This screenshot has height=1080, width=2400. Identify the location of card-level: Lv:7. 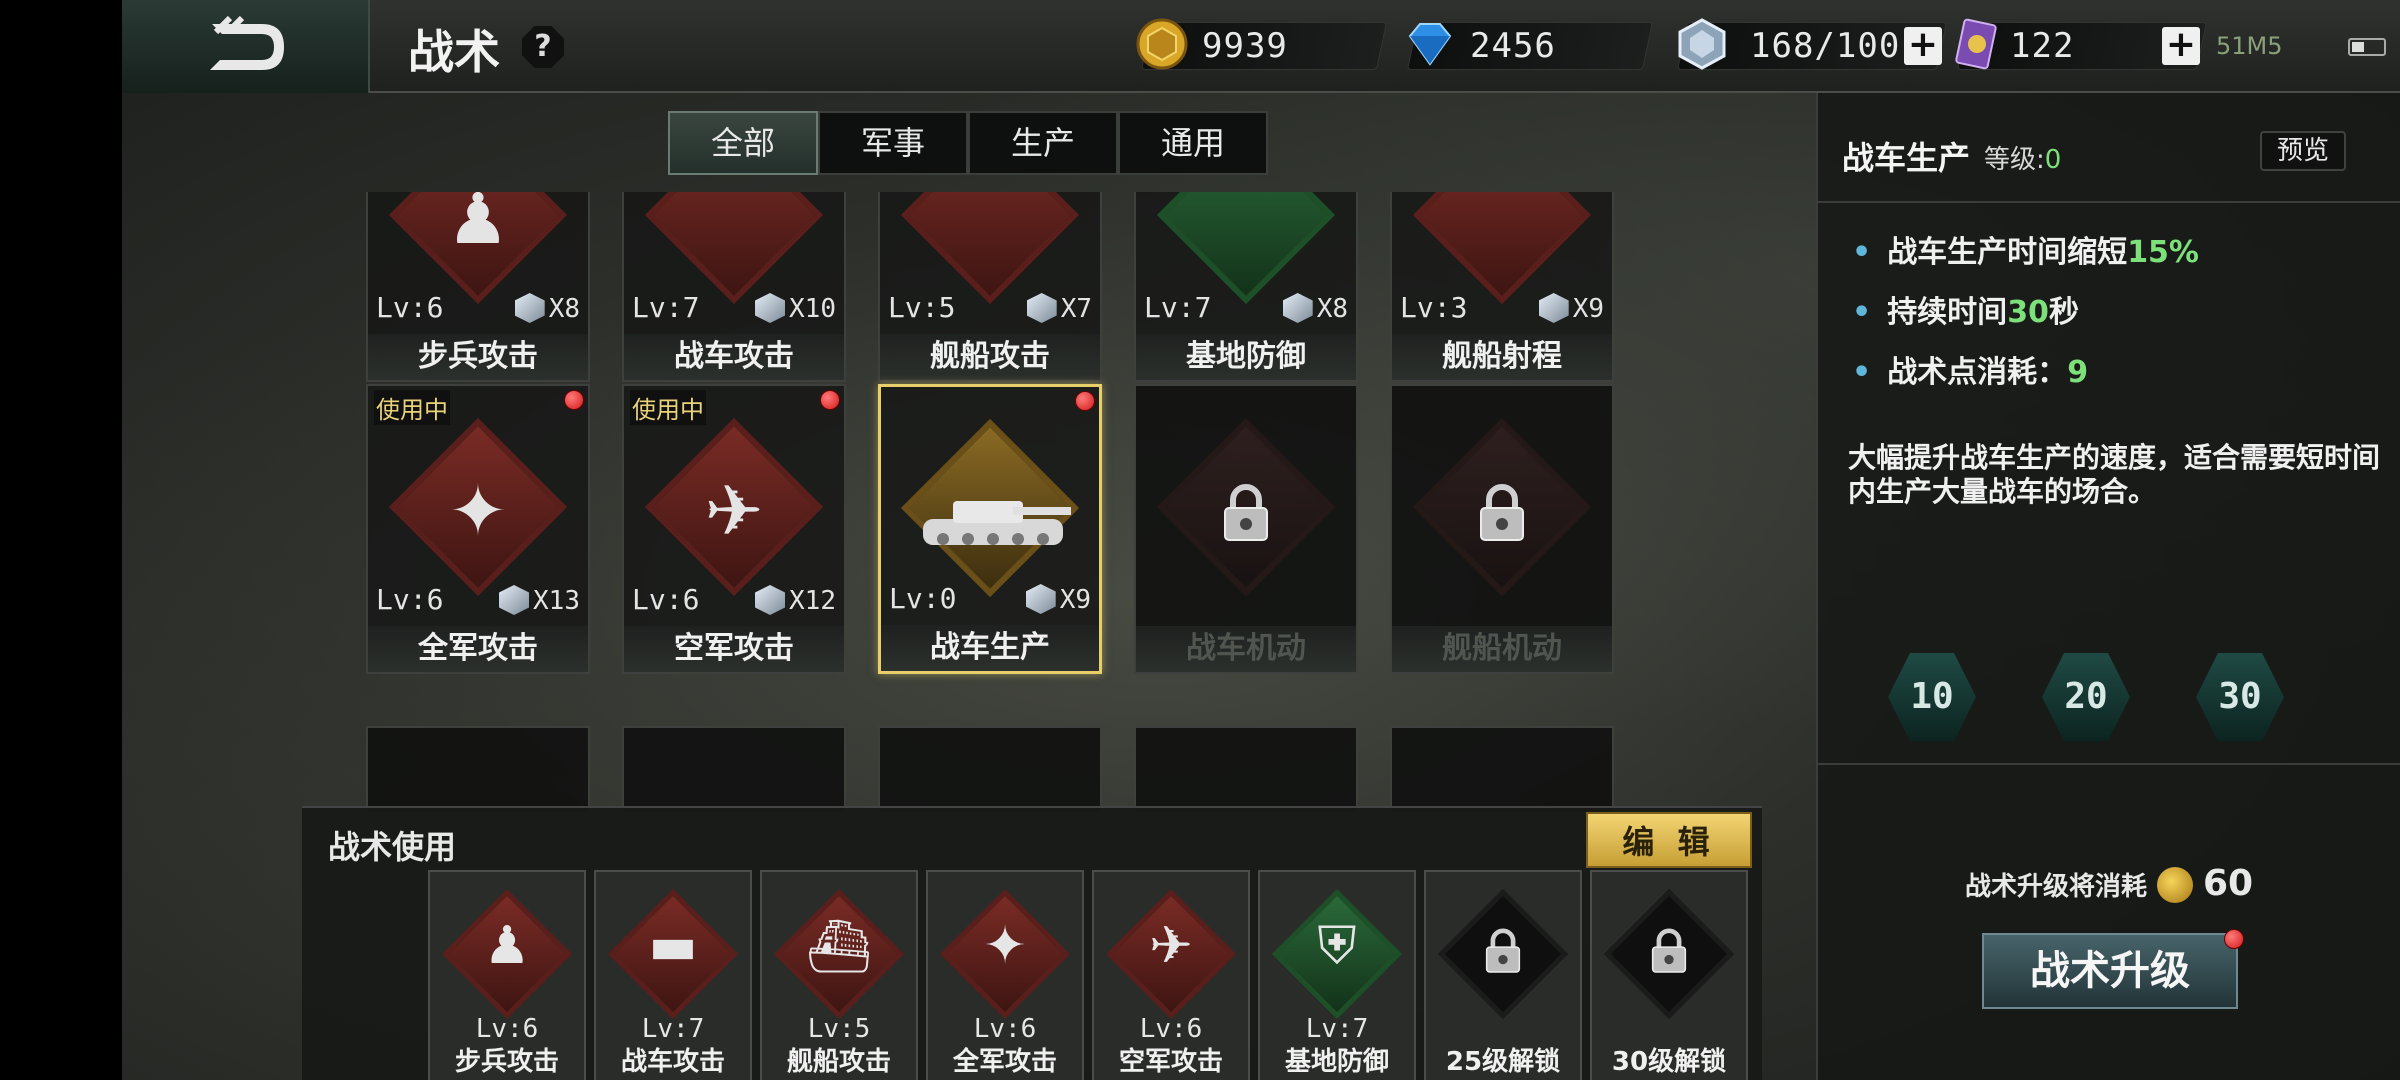
(666, 307).